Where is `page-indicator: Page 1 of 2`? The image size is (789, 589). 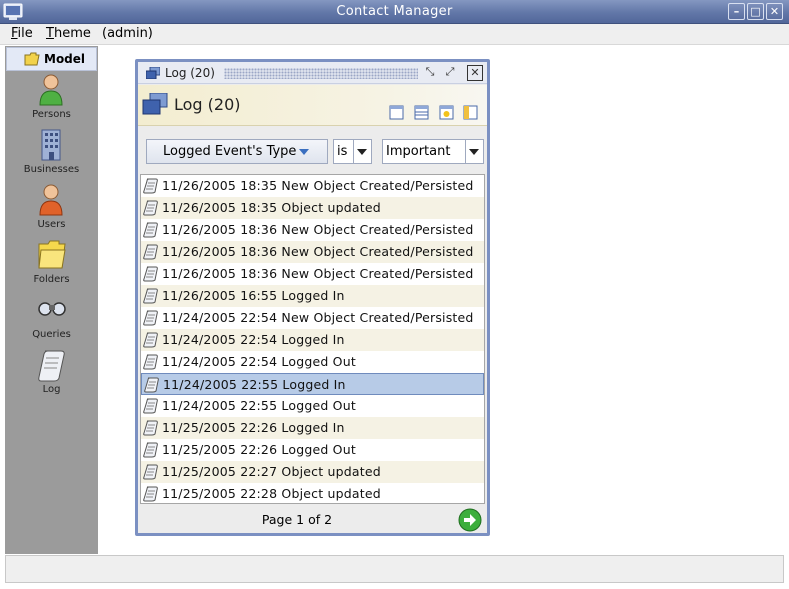
page-indicator: Page 1 of 2 is located at coordinates (297, 519).